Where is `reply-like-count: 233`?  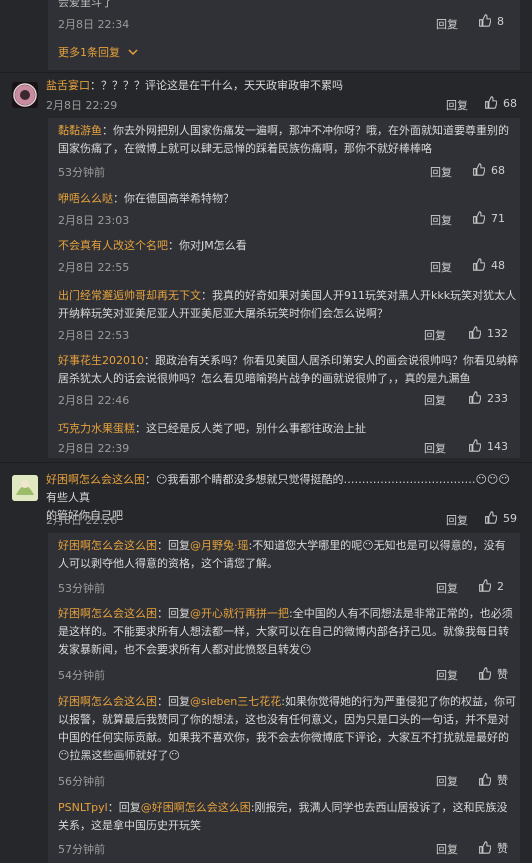
reply-like-count: 233 is located at coordinates (497, 398).